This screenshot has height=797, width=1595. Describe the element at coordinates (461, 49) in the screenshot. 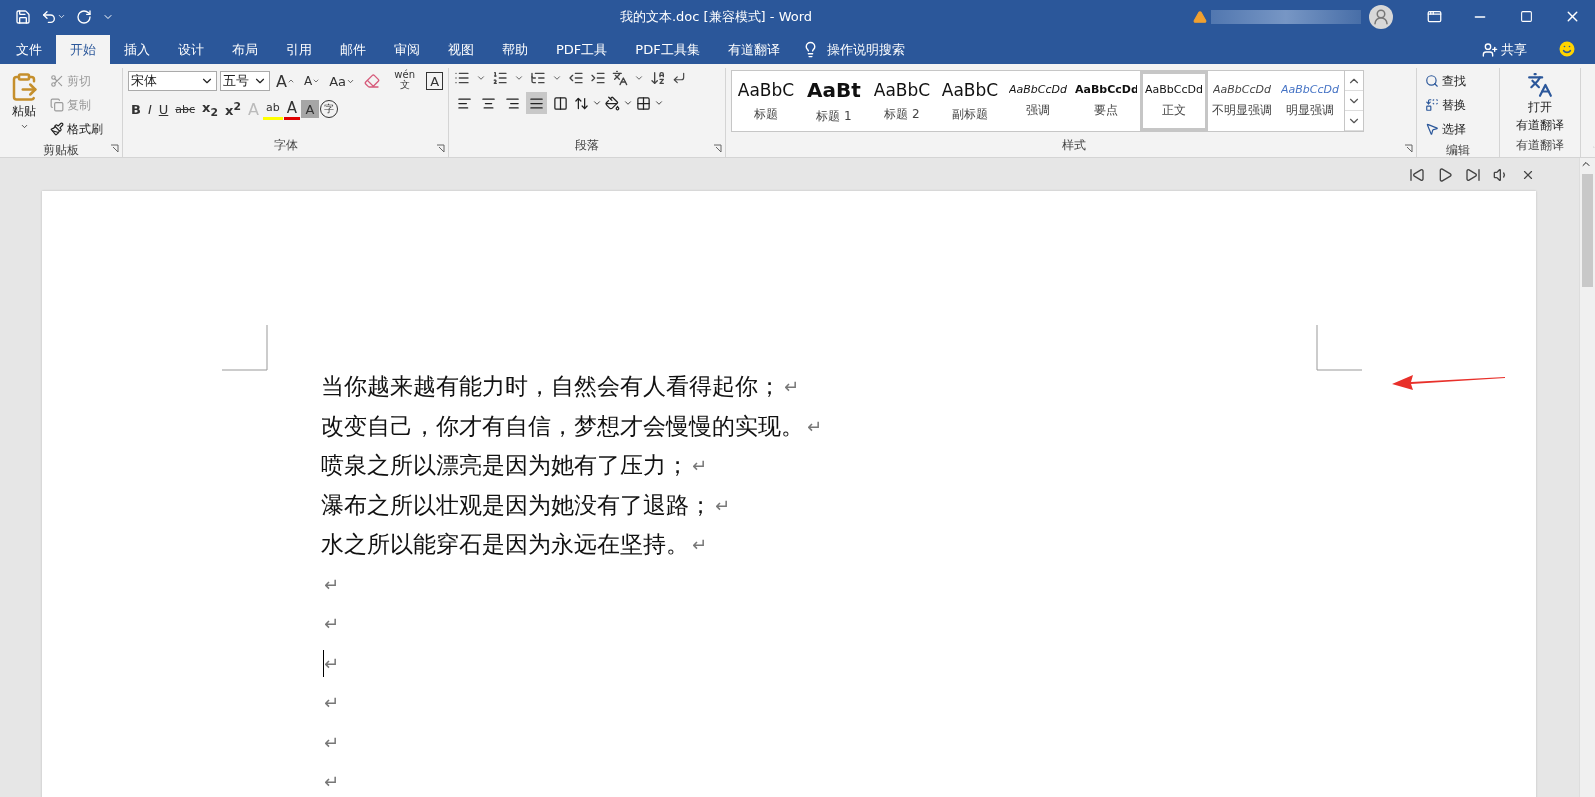

I see `ribbon-tab: 视图` at that location.